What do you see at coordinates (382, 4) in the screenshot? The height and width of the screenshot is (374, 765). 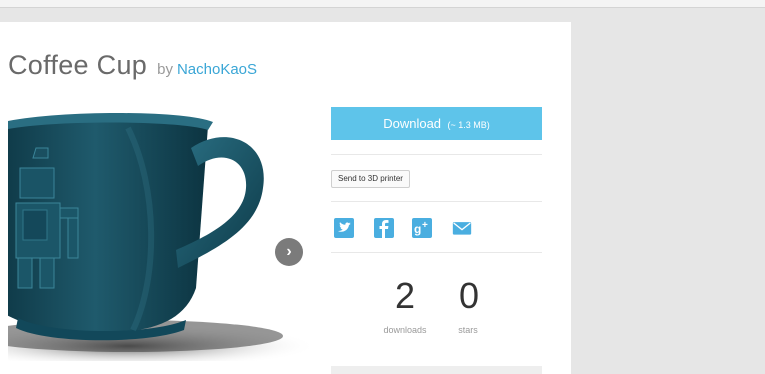 I see `top-navigation-bar` at bounding box center [382, 4].